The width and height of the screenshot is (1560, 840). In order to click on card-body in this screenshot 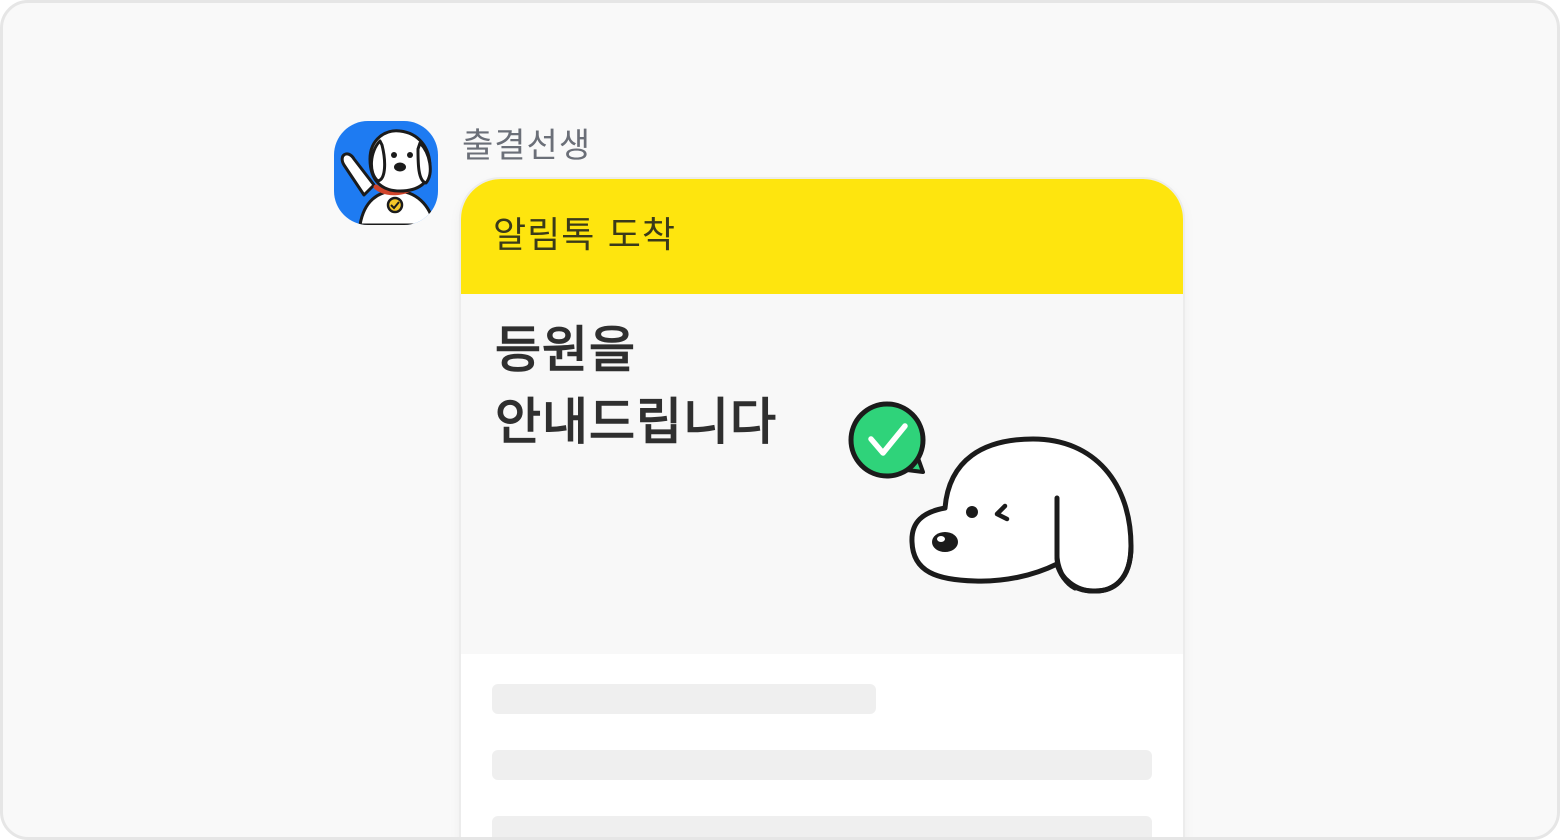, I will do `click(822, 745)`.